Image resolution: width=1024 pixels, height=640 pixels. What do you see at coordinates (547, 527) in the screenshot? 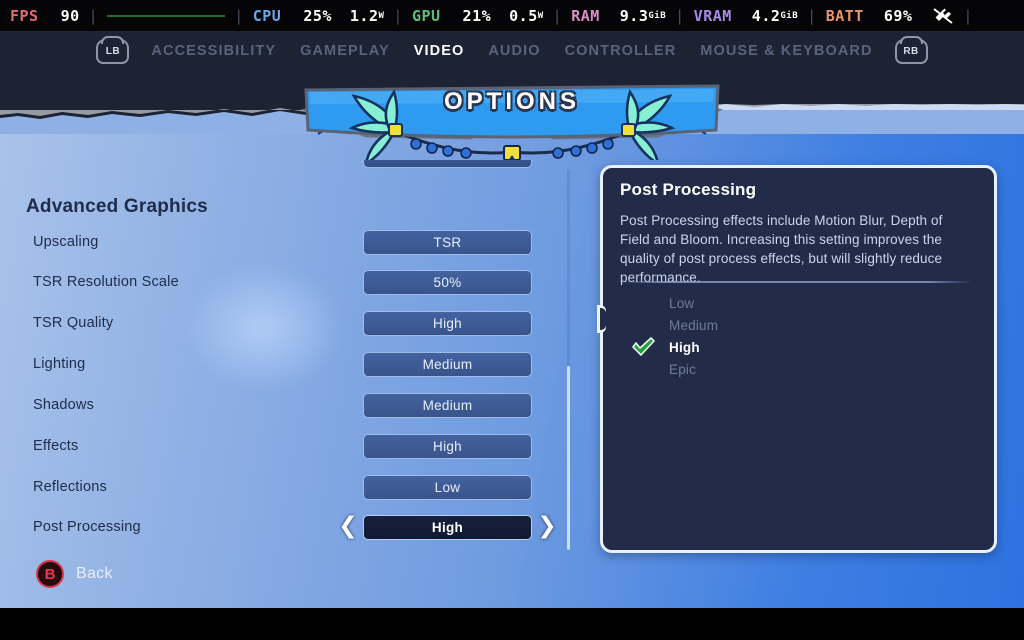
I see `chevron-right-icon: ❯` at bounding box center [547, 527].